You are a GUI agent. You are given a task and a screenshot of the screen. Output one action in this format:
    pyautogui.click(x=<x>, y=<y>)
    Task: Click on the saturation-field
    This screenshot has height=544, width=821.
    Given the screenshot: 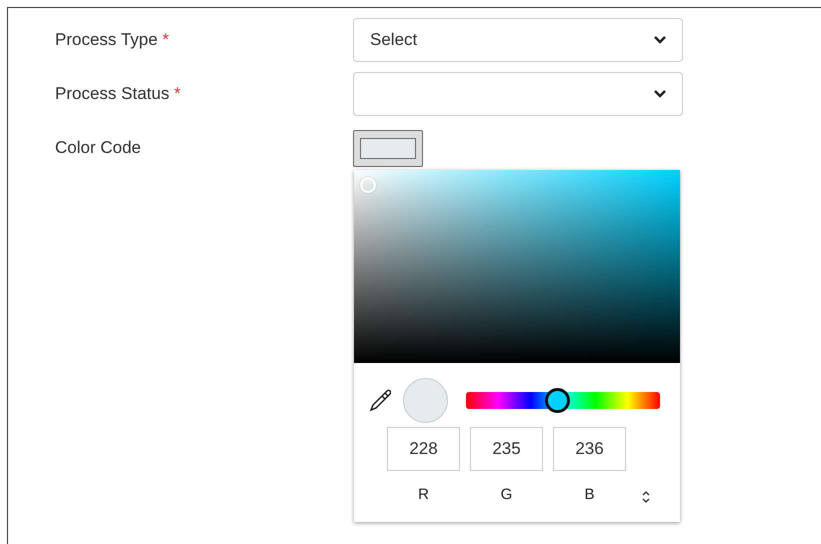 What is the action you would take?
    pyautogui.click(x=517, y=266)
    